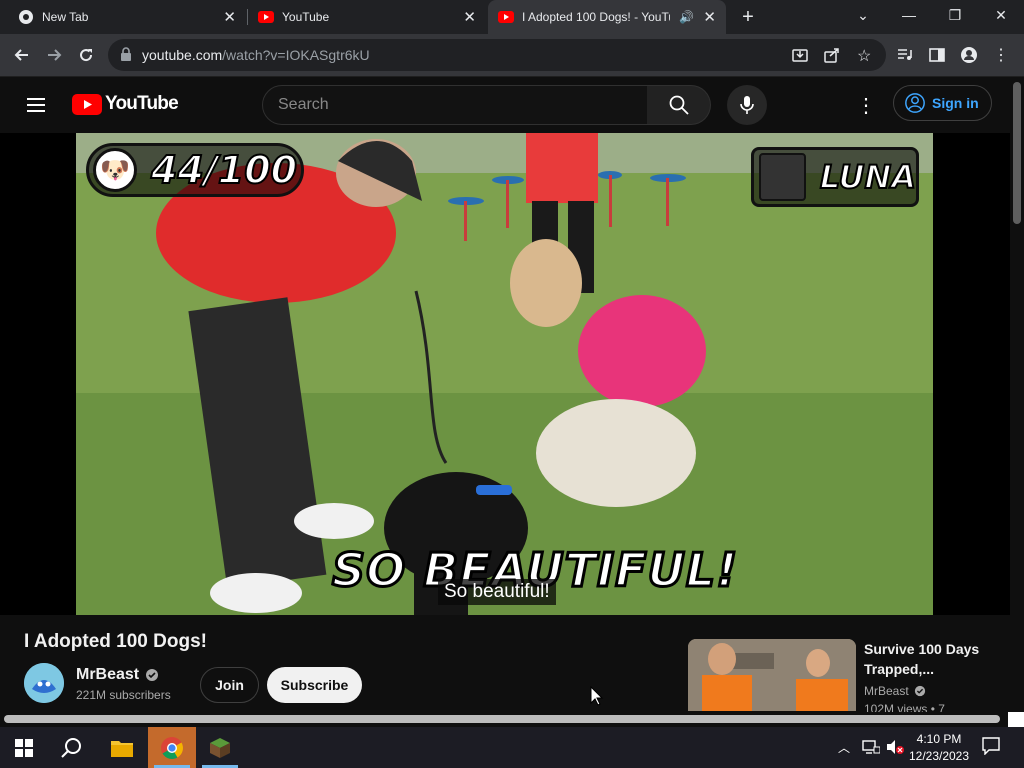  Describe the element at coordinates (123, 695) in the screenshot. I see `subscriber-count: 221M subscribers` at that location.